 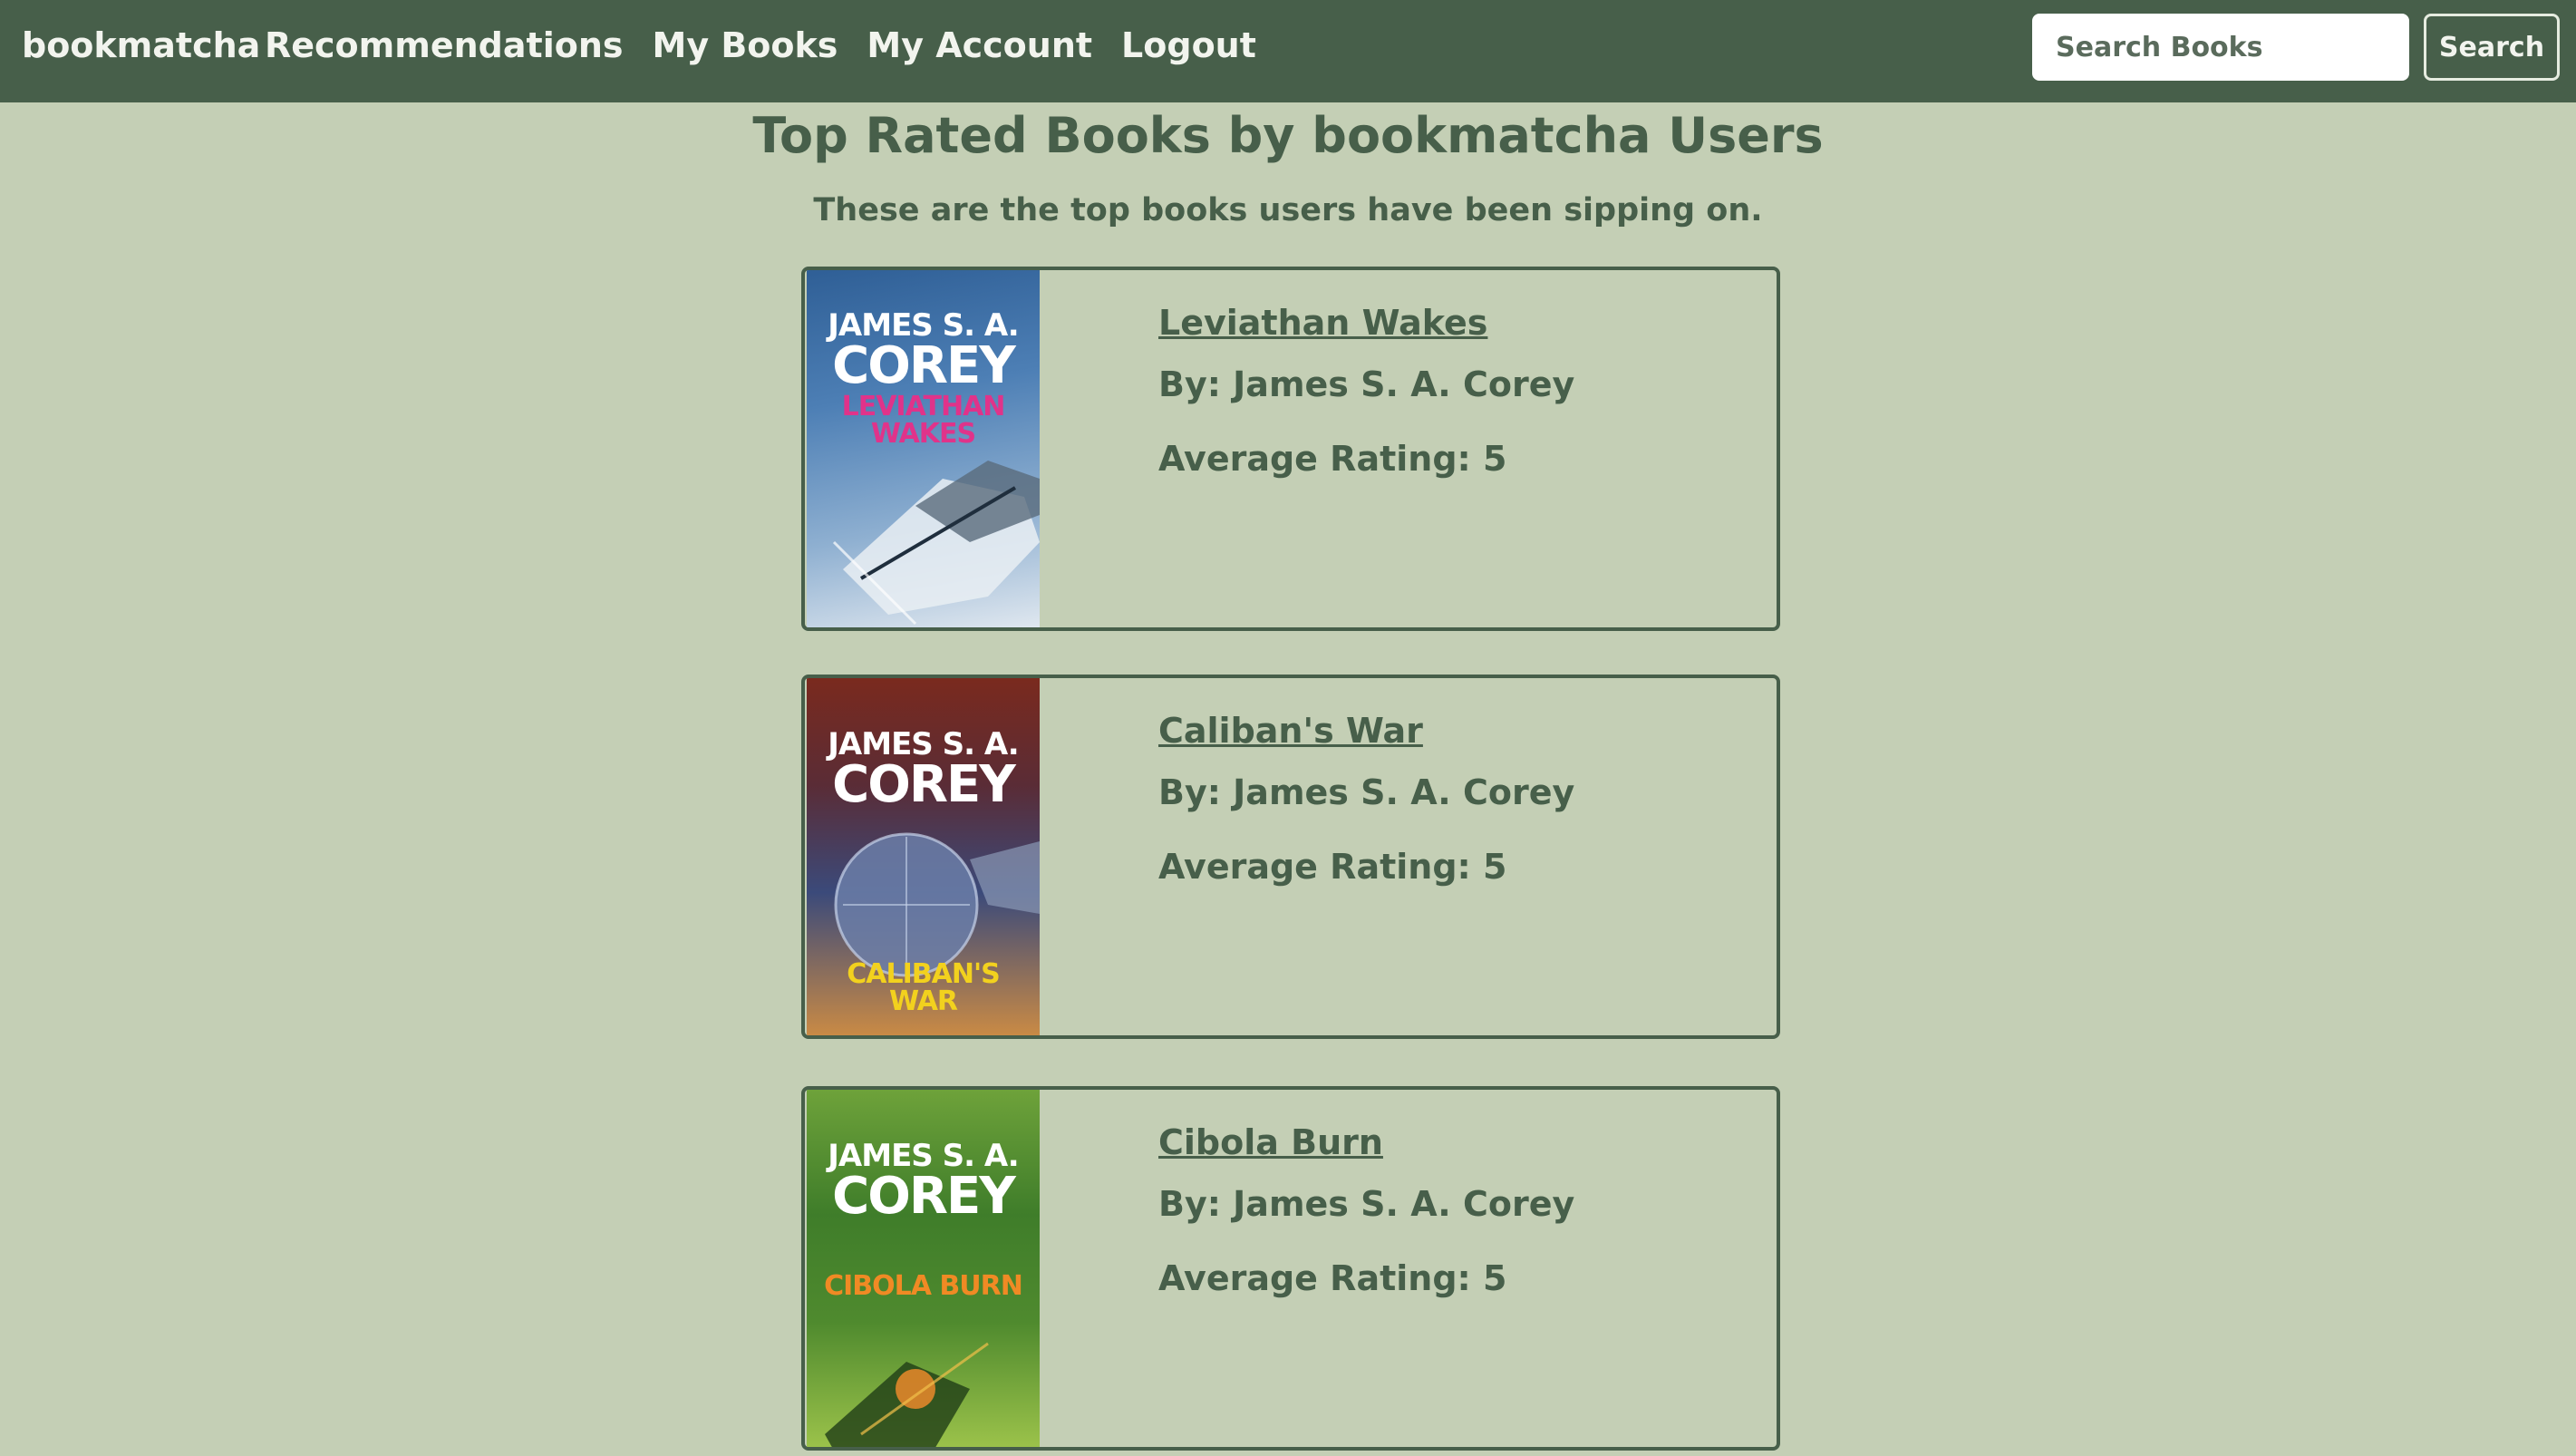 What do you see at coordinates (1366, 323) in the screenshot?
I see `book-title-link: Leviathan Wakes` at bounding box center [1366, 323].